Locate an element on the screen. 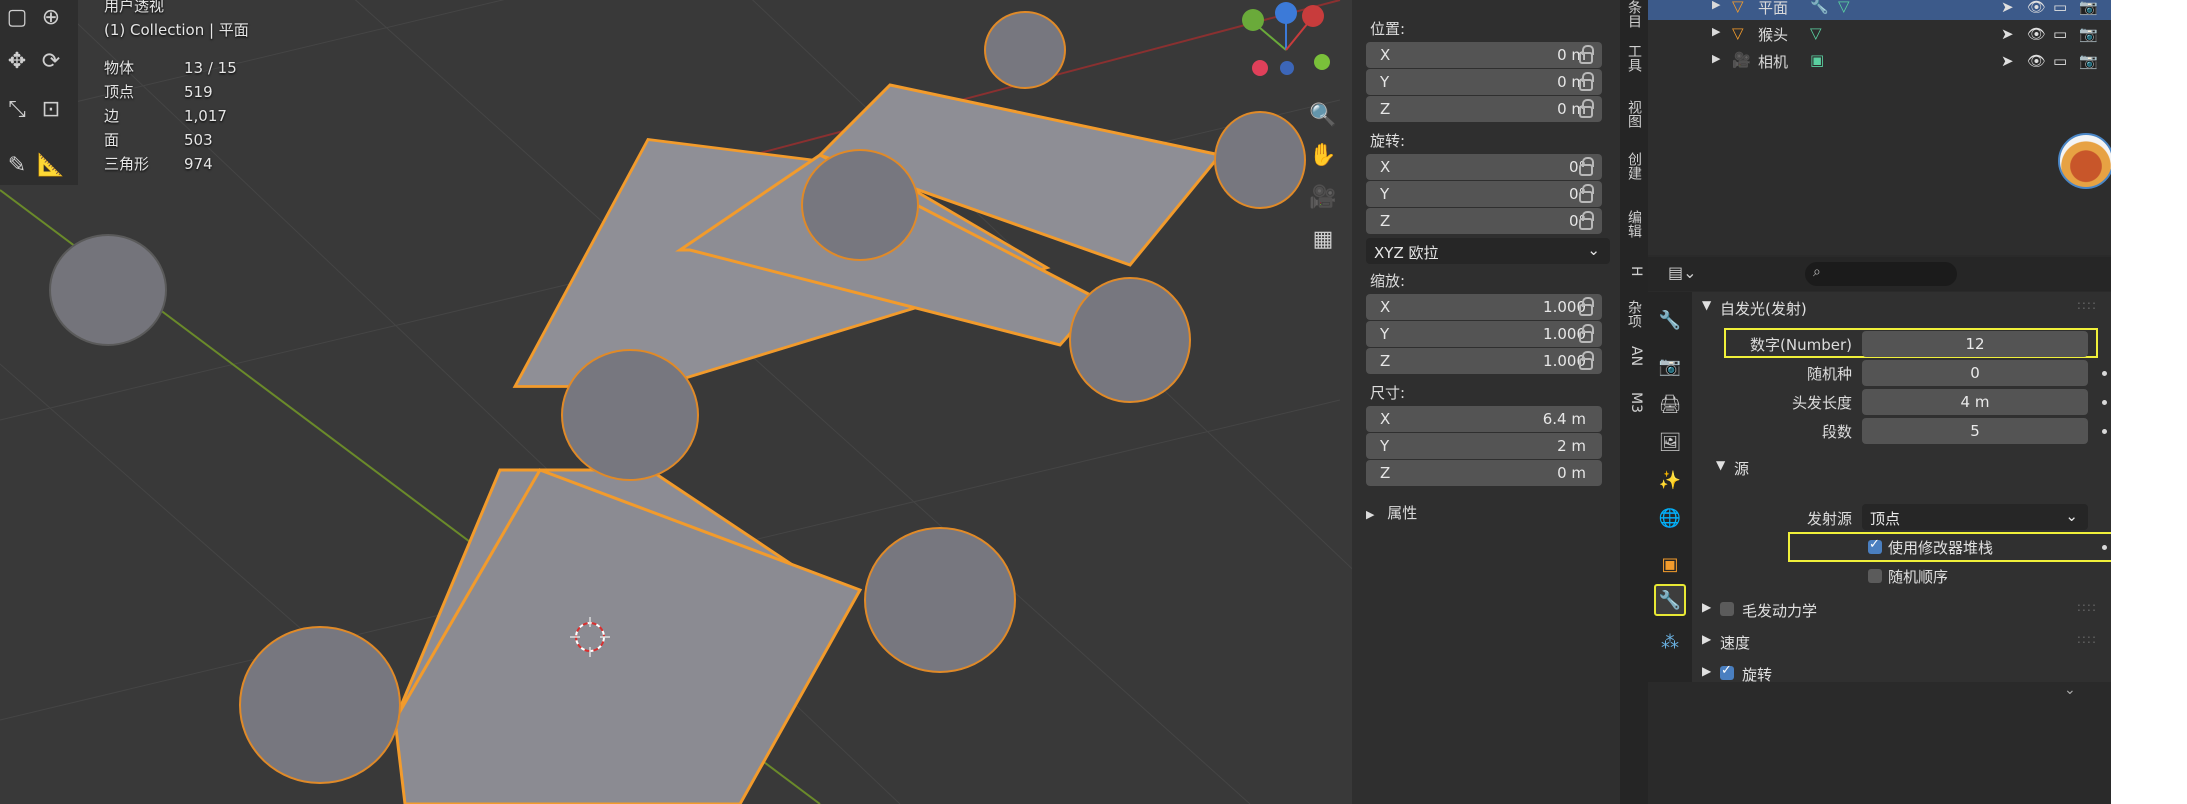 The width and height of the screenshot is (2187, 804). rotation-y-field: Y 0° is located at coordinates (1484, 194).